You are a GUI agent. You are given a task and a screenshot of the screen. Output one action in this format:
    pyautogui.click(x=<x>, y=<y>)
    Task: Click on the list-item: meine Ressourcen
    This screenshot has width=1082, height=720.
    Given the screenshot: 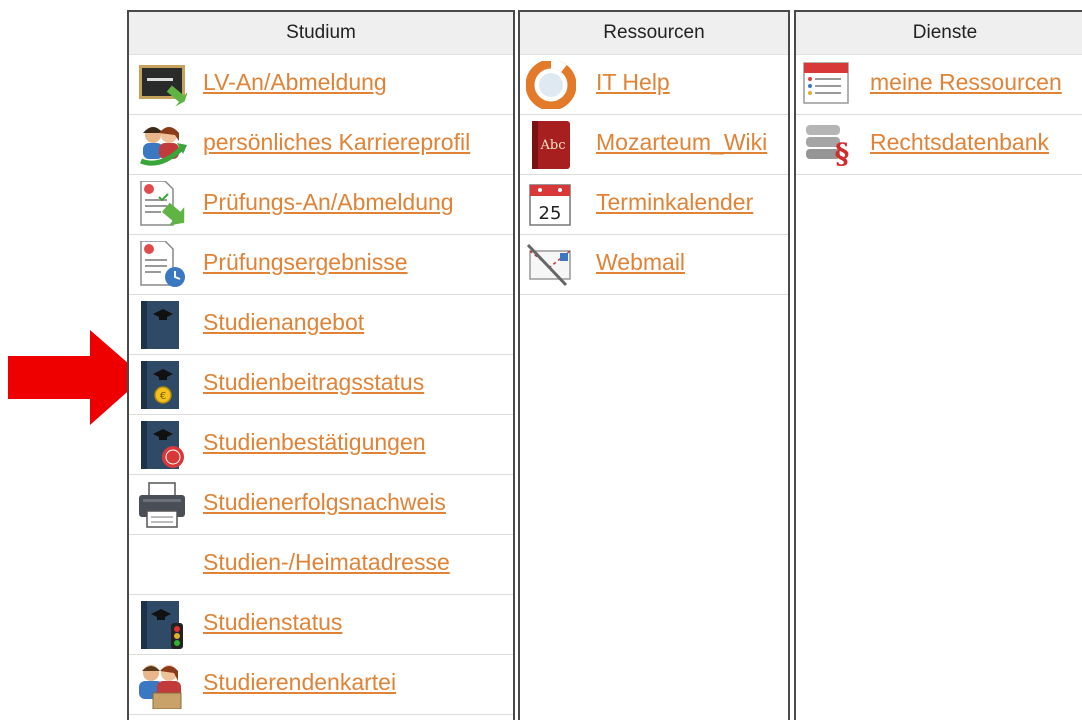 What is the action you would take?
    pyautogui.click(x=939, y=85)
    